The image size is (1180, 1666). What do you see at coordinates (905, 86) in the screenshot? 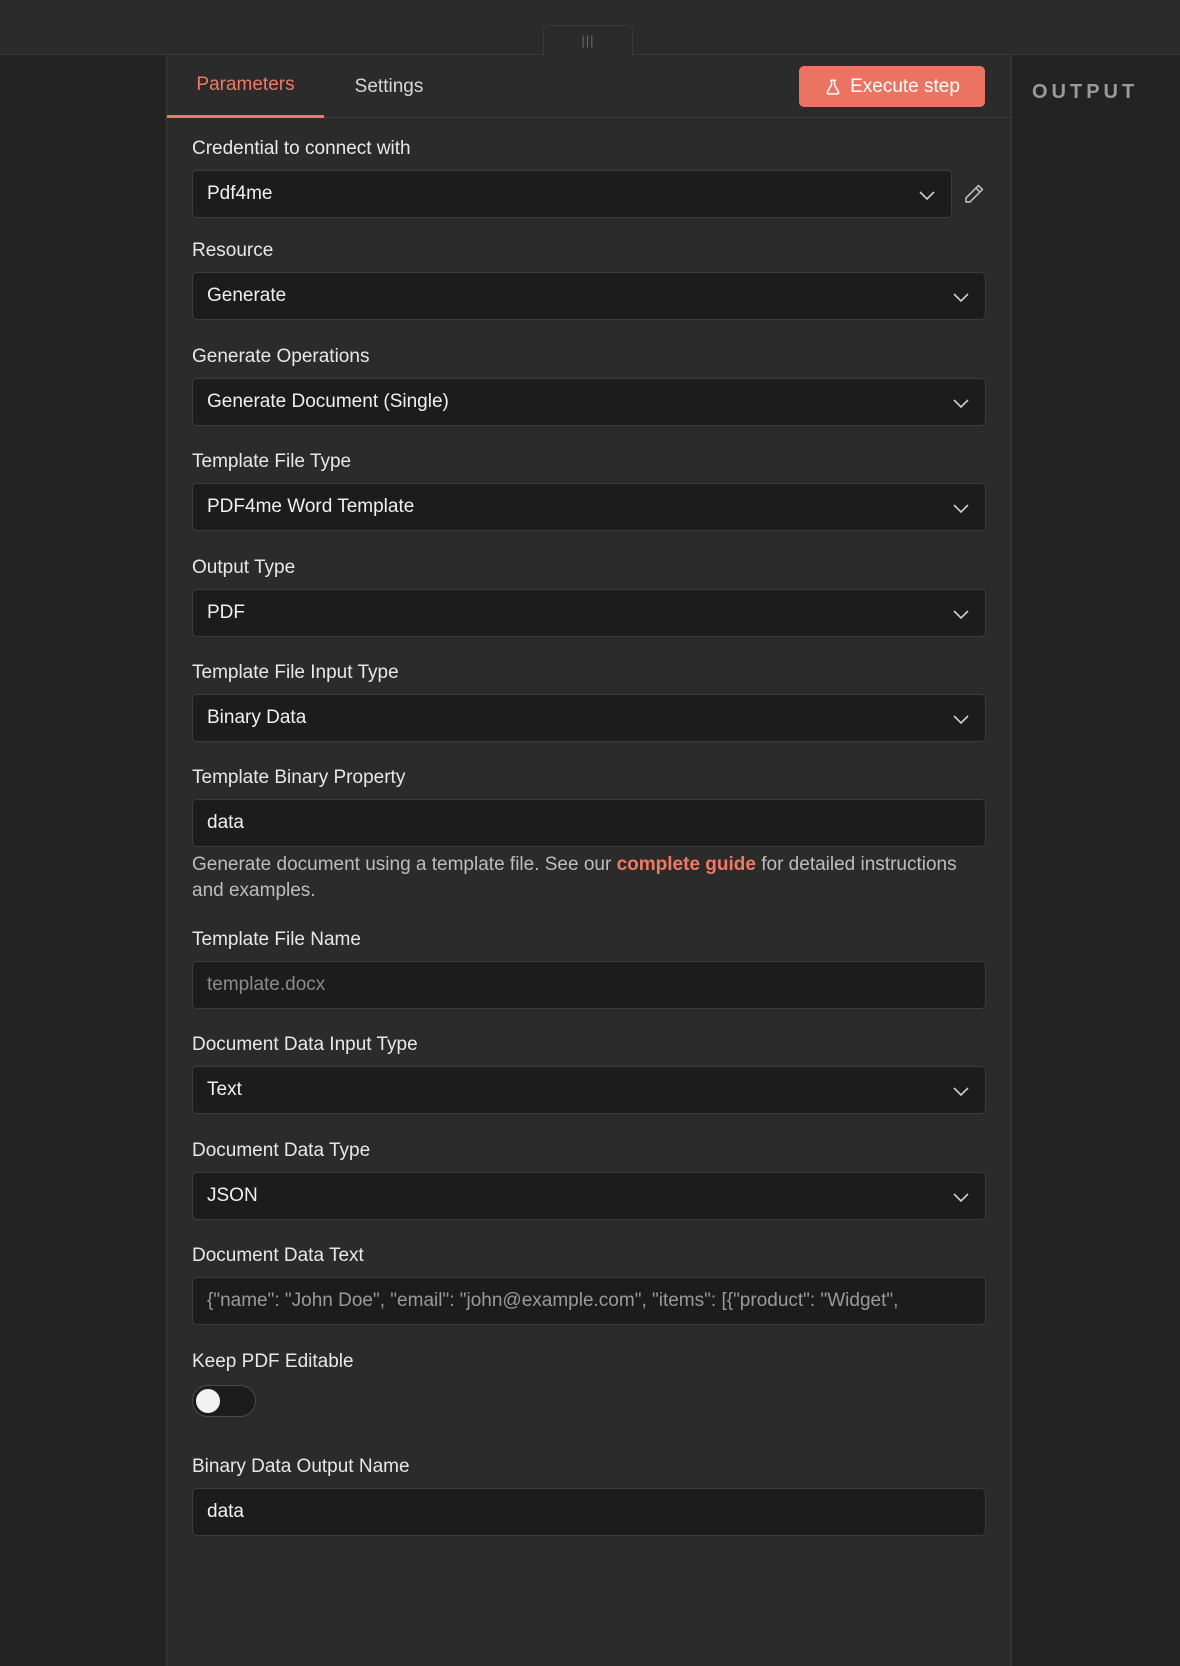
I see `execute-step-label: Execute step` at bounding box center [905, 86].